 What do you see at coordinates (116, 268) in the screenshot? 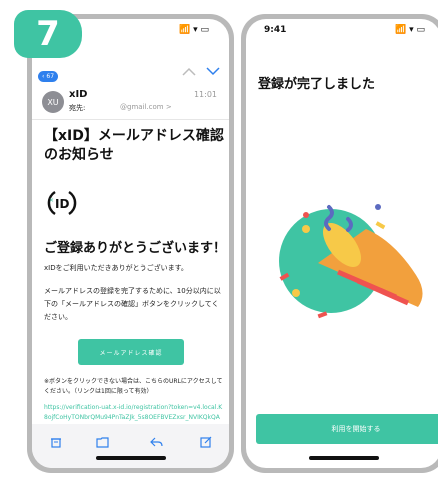
I see `thanks-text: xIDをご利用いただきありがとうございます。` at bounding box center [116, 268].